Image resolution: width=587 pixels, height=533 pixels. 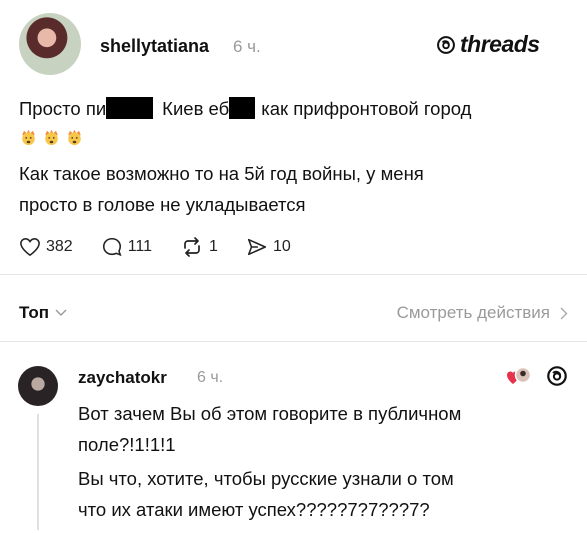 What do you see at coordinates (213, 246) in the screenshot?
I see `repost-count: 1` at bounding box center [213, 246].